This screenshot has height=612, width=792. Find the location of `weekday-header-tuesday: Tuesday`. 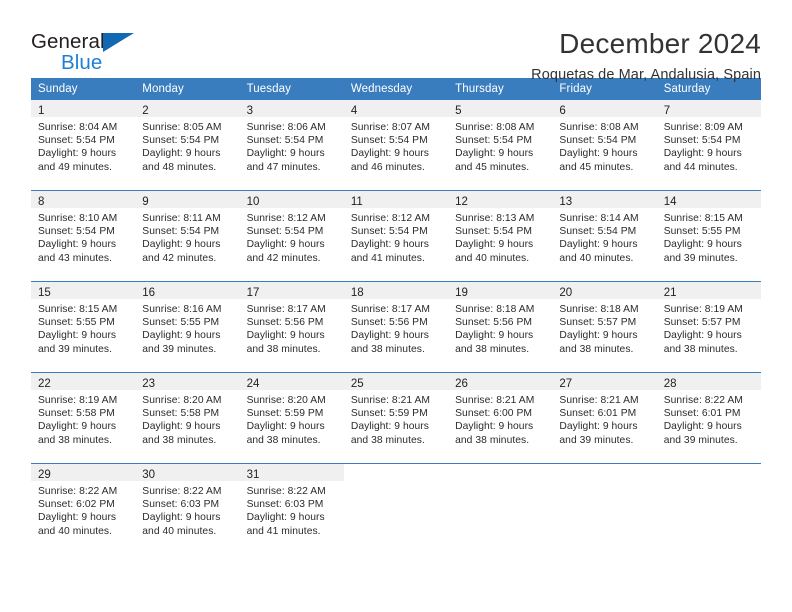

weekday-header-tuesday: Tuesday is located at coordinates (291, 89).